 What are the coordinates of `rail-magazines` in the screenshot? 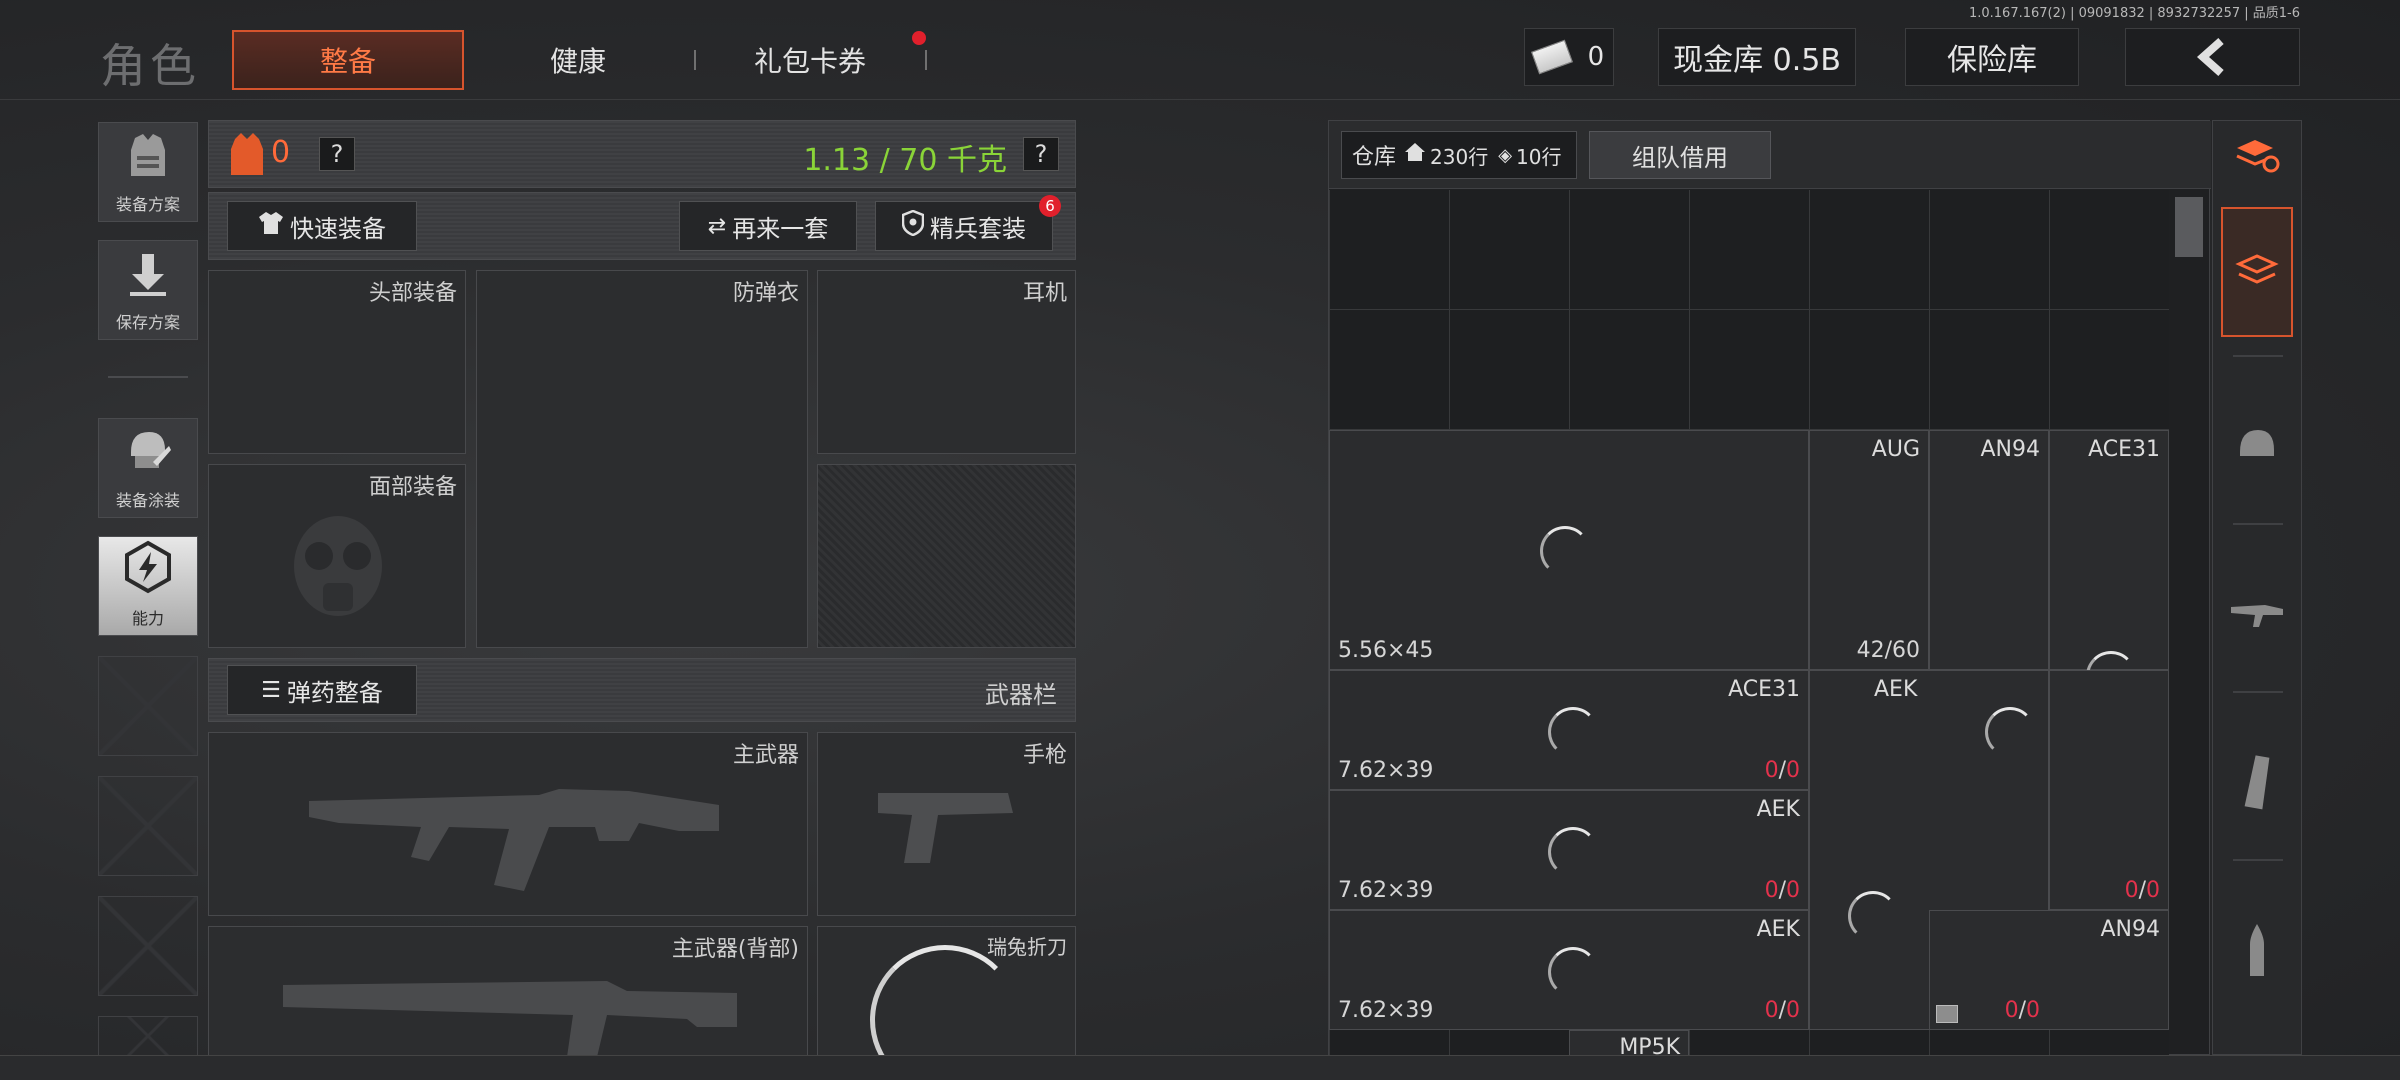 It's located at (2257, 782).